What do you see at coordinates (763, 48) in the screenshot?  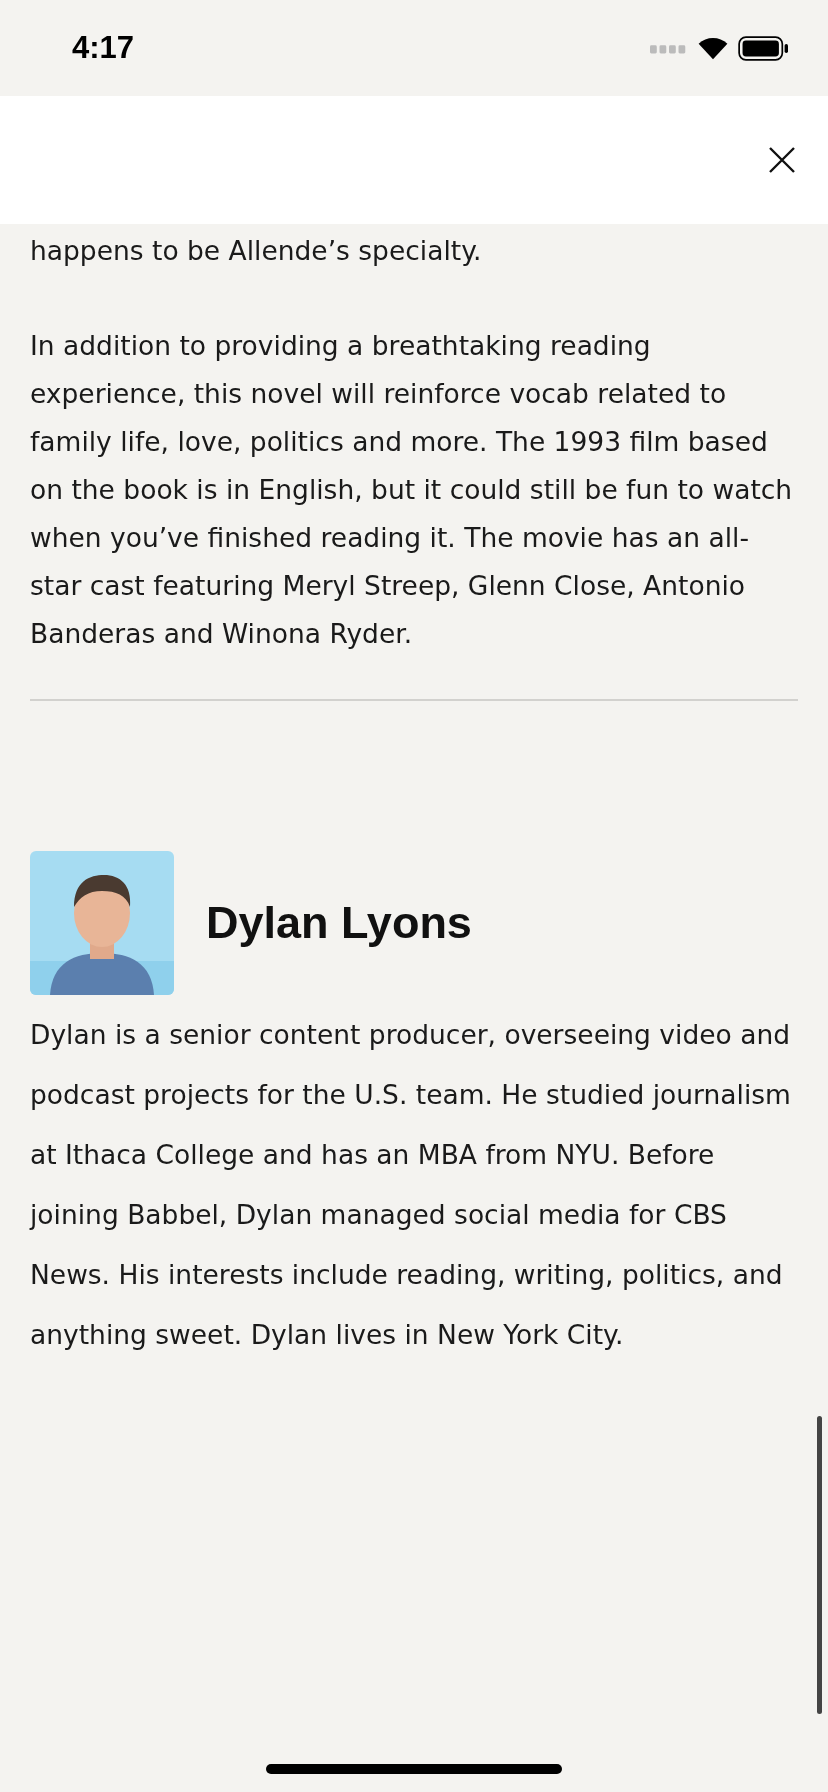 I see `battery-icon` at bounding box center [763, 48].